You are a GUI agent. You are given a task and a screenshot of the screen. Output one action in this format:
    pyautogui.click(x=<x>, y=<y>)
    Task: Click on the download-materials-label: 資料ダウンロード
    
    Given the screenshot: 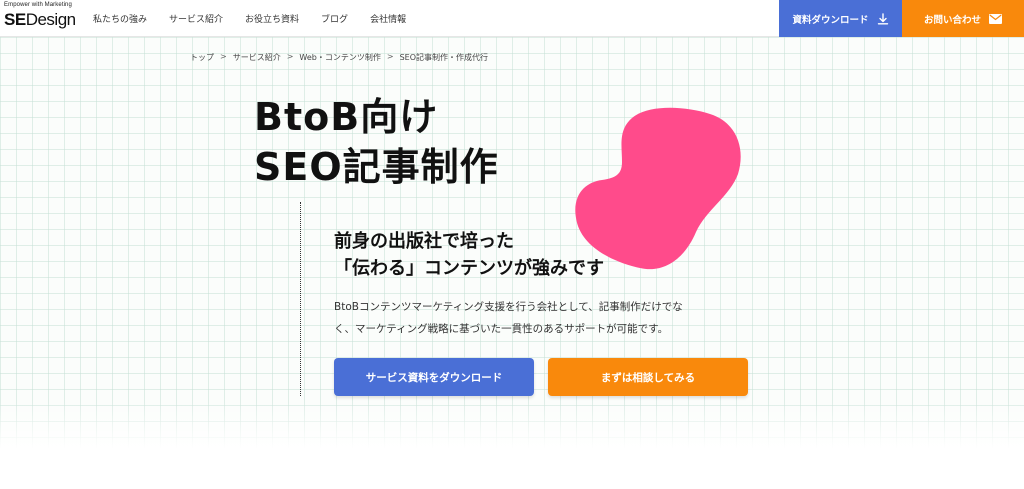 What is the action you would take?
    pyautogui.click(x=830, y=20)
    